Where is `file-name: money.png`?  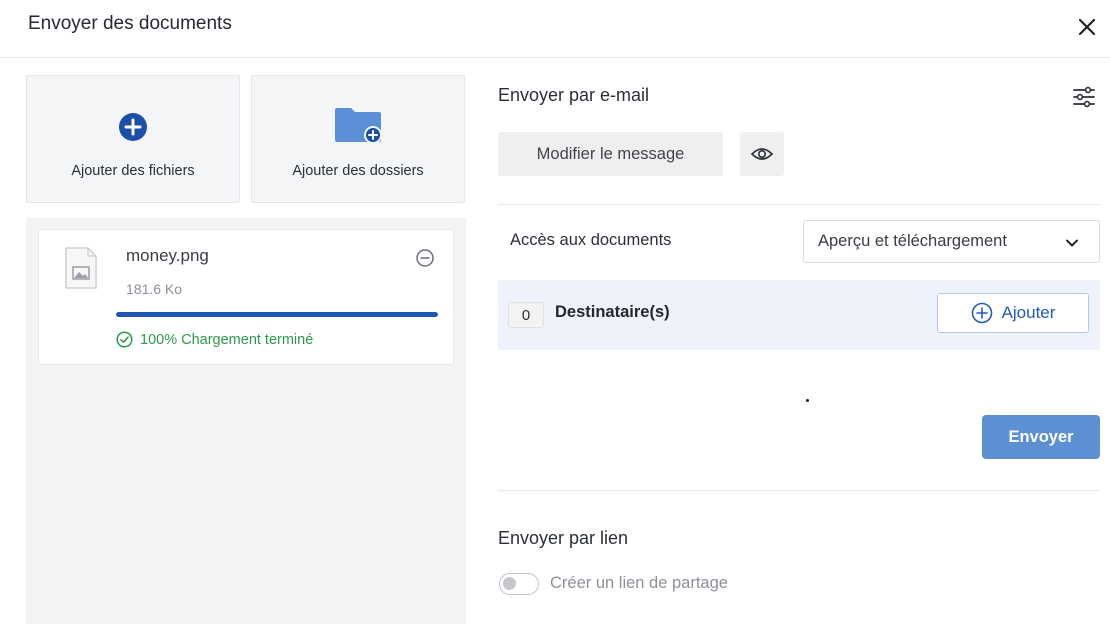 file-name: money.png is located at coordinates (167, 255).